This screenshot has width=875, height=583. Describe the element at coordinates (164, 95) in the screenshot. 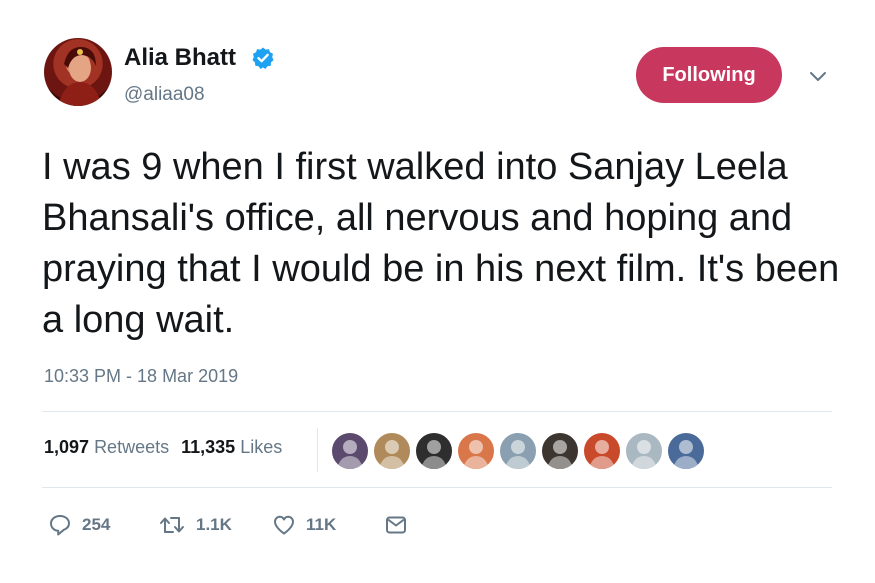

I see `user-handle: @aliaa08` at that location.